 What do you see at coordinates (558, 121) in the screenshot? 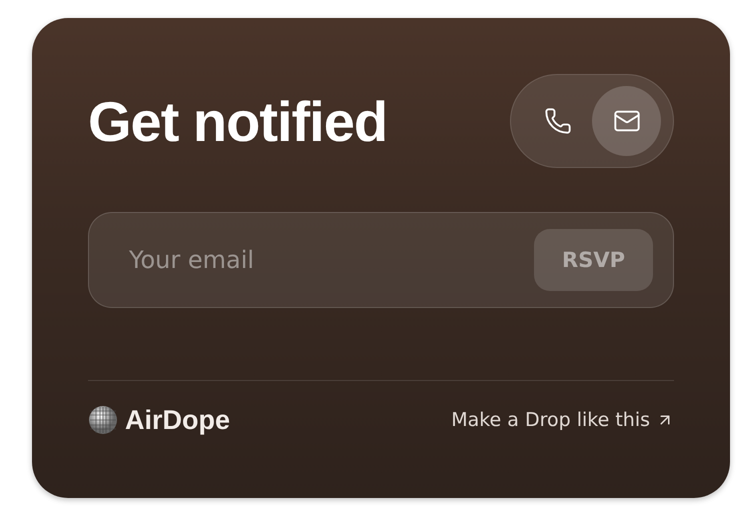
I see `phone-icon` at bounding box center [558, 121].